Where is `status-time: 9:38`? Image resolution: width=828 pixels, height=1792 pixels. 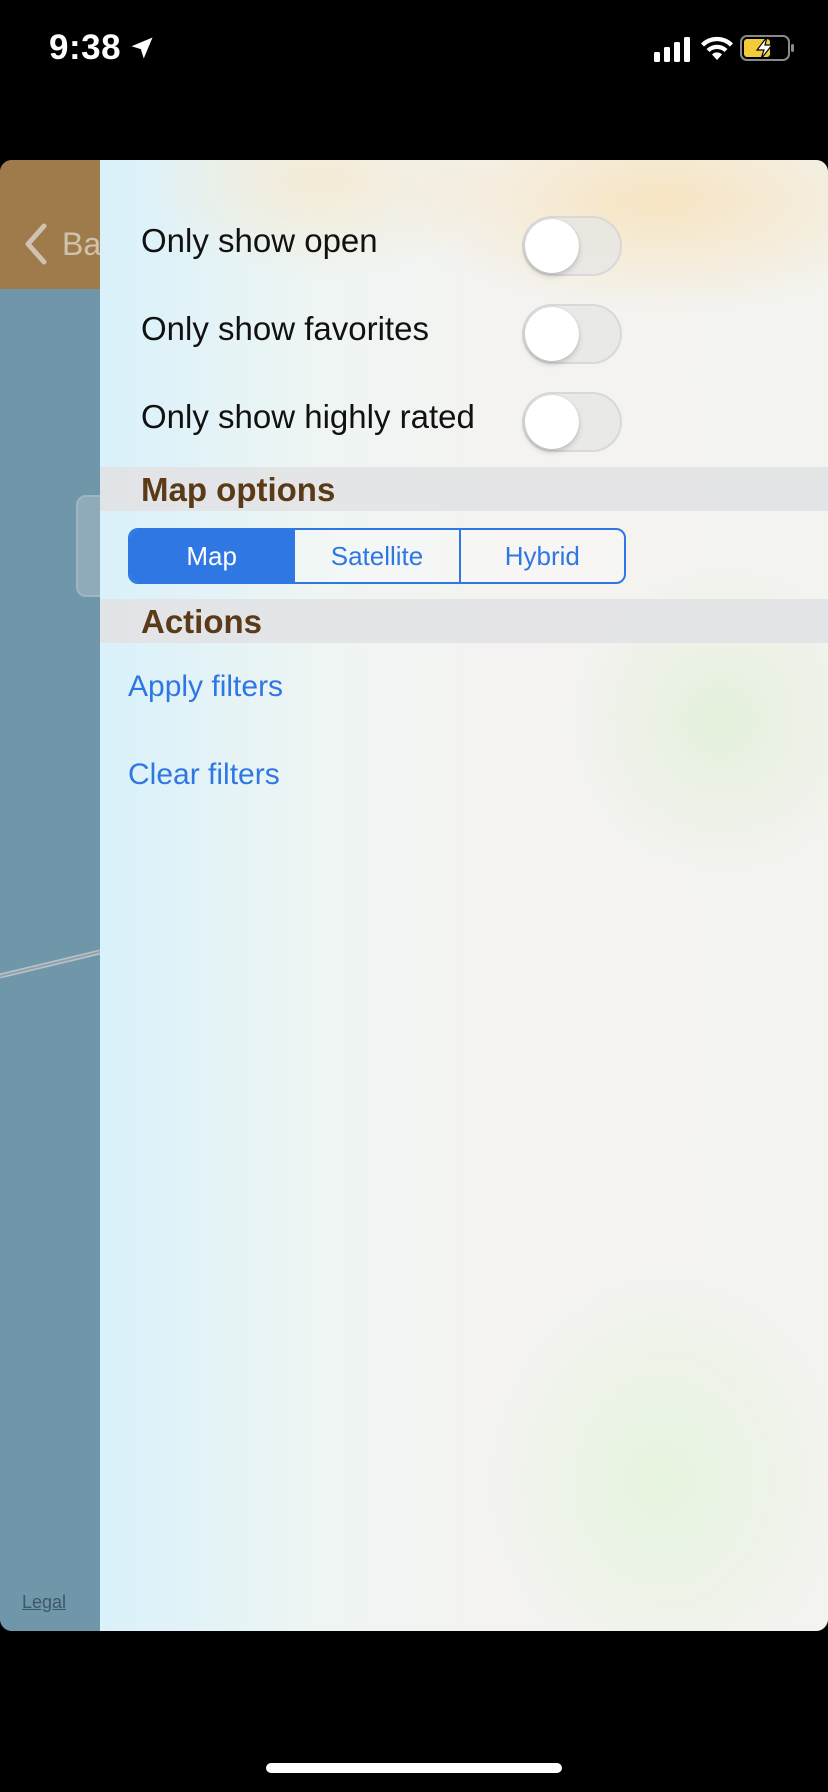
status-time: 9:38 is located at coordinates (85, 47).